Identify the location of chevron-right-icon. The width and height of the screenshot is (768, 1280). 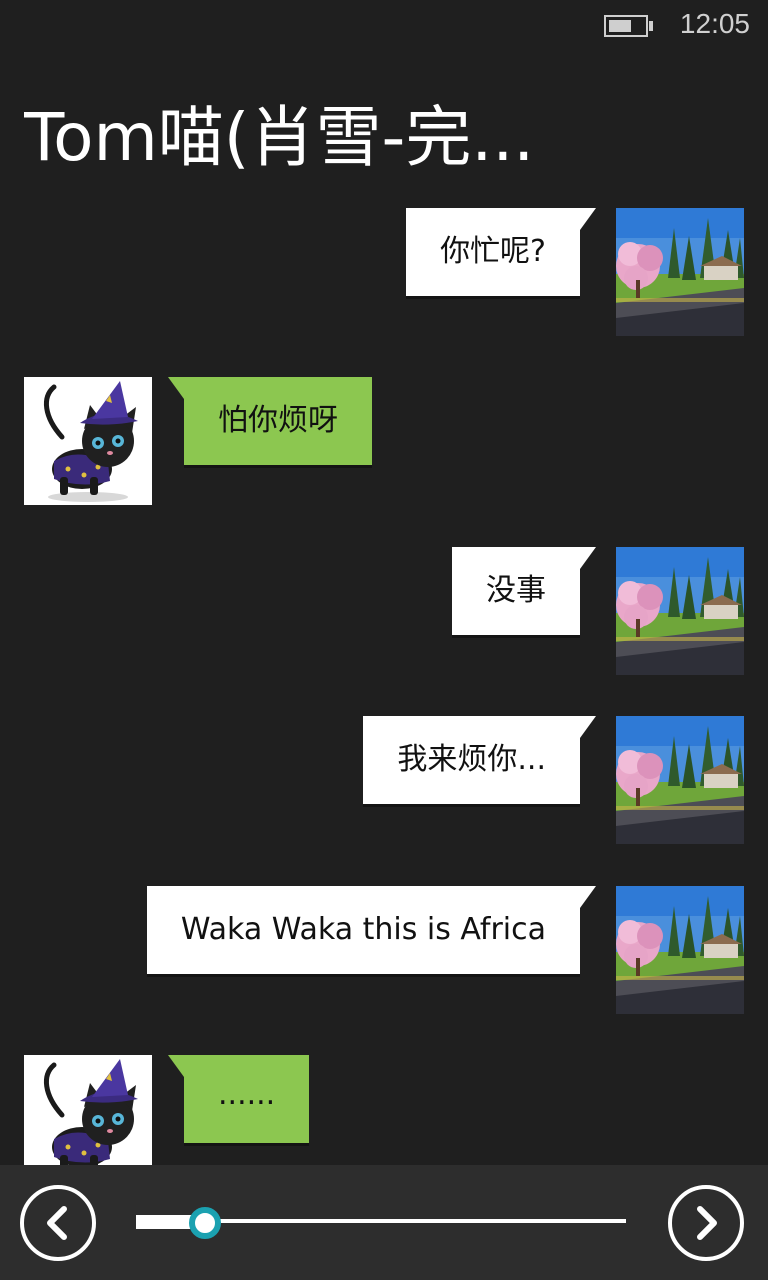
(707, 1223).